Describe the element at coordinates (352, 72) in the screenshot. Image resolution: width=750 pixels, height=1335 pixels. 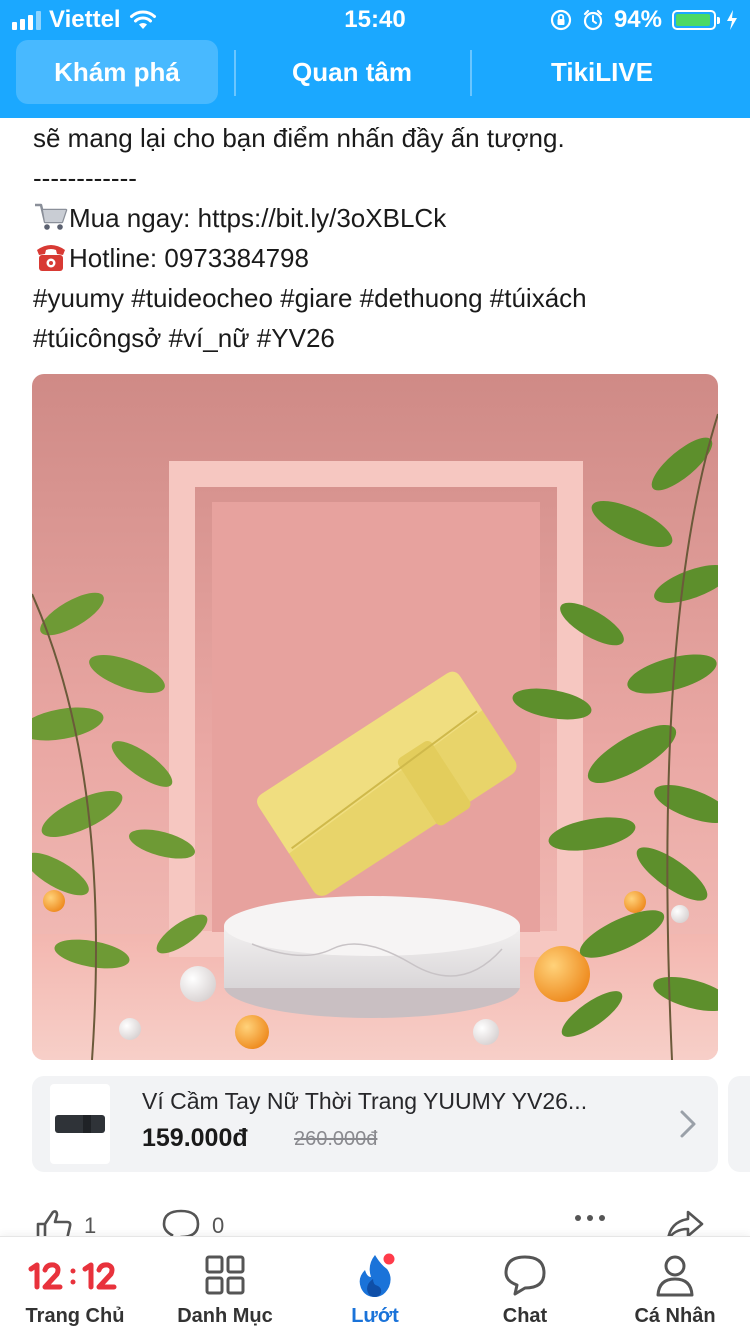
I see `tab-quan-tam: Quan tâm` at that location.